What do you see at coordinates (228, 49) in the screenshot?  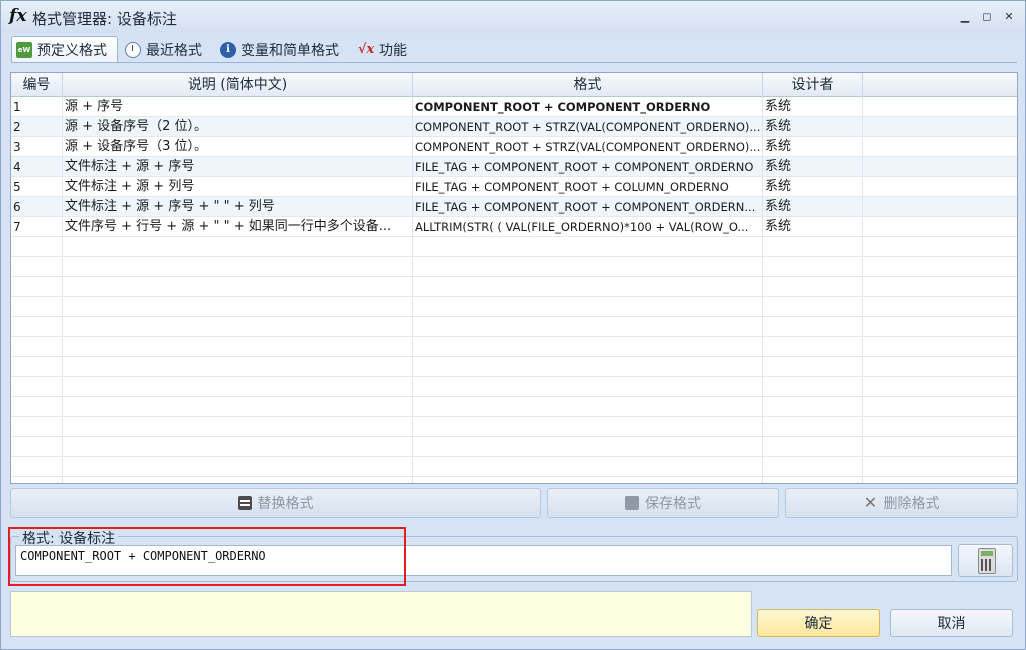 I see `info-icon: i` at bounding box center [228, 49].